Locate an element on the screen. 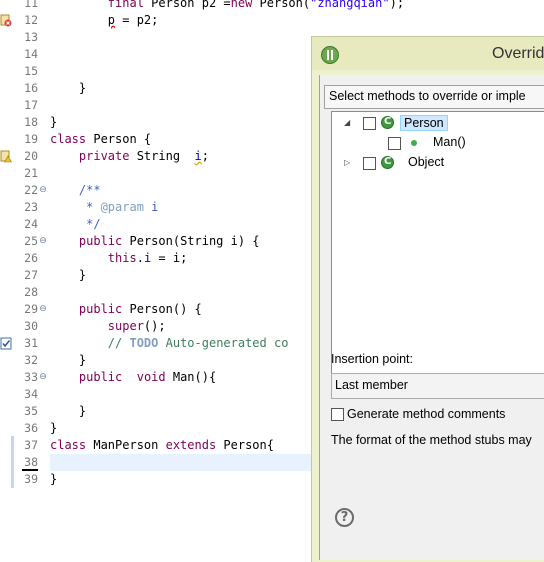 The height and width of the screenshot is (562, 544). line-number: 34 is located at coordinates (31, 394).